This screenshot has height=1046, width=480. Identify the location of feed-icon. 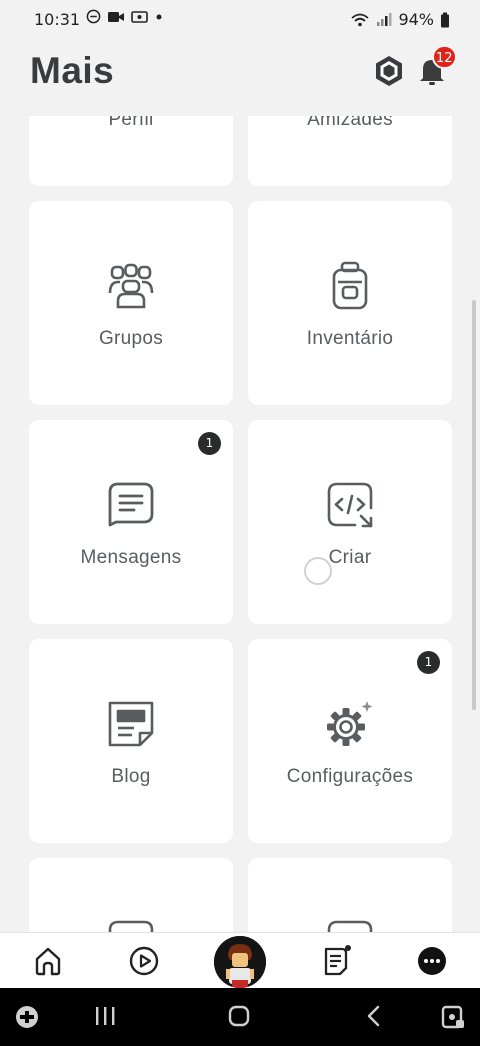
(337, 960).